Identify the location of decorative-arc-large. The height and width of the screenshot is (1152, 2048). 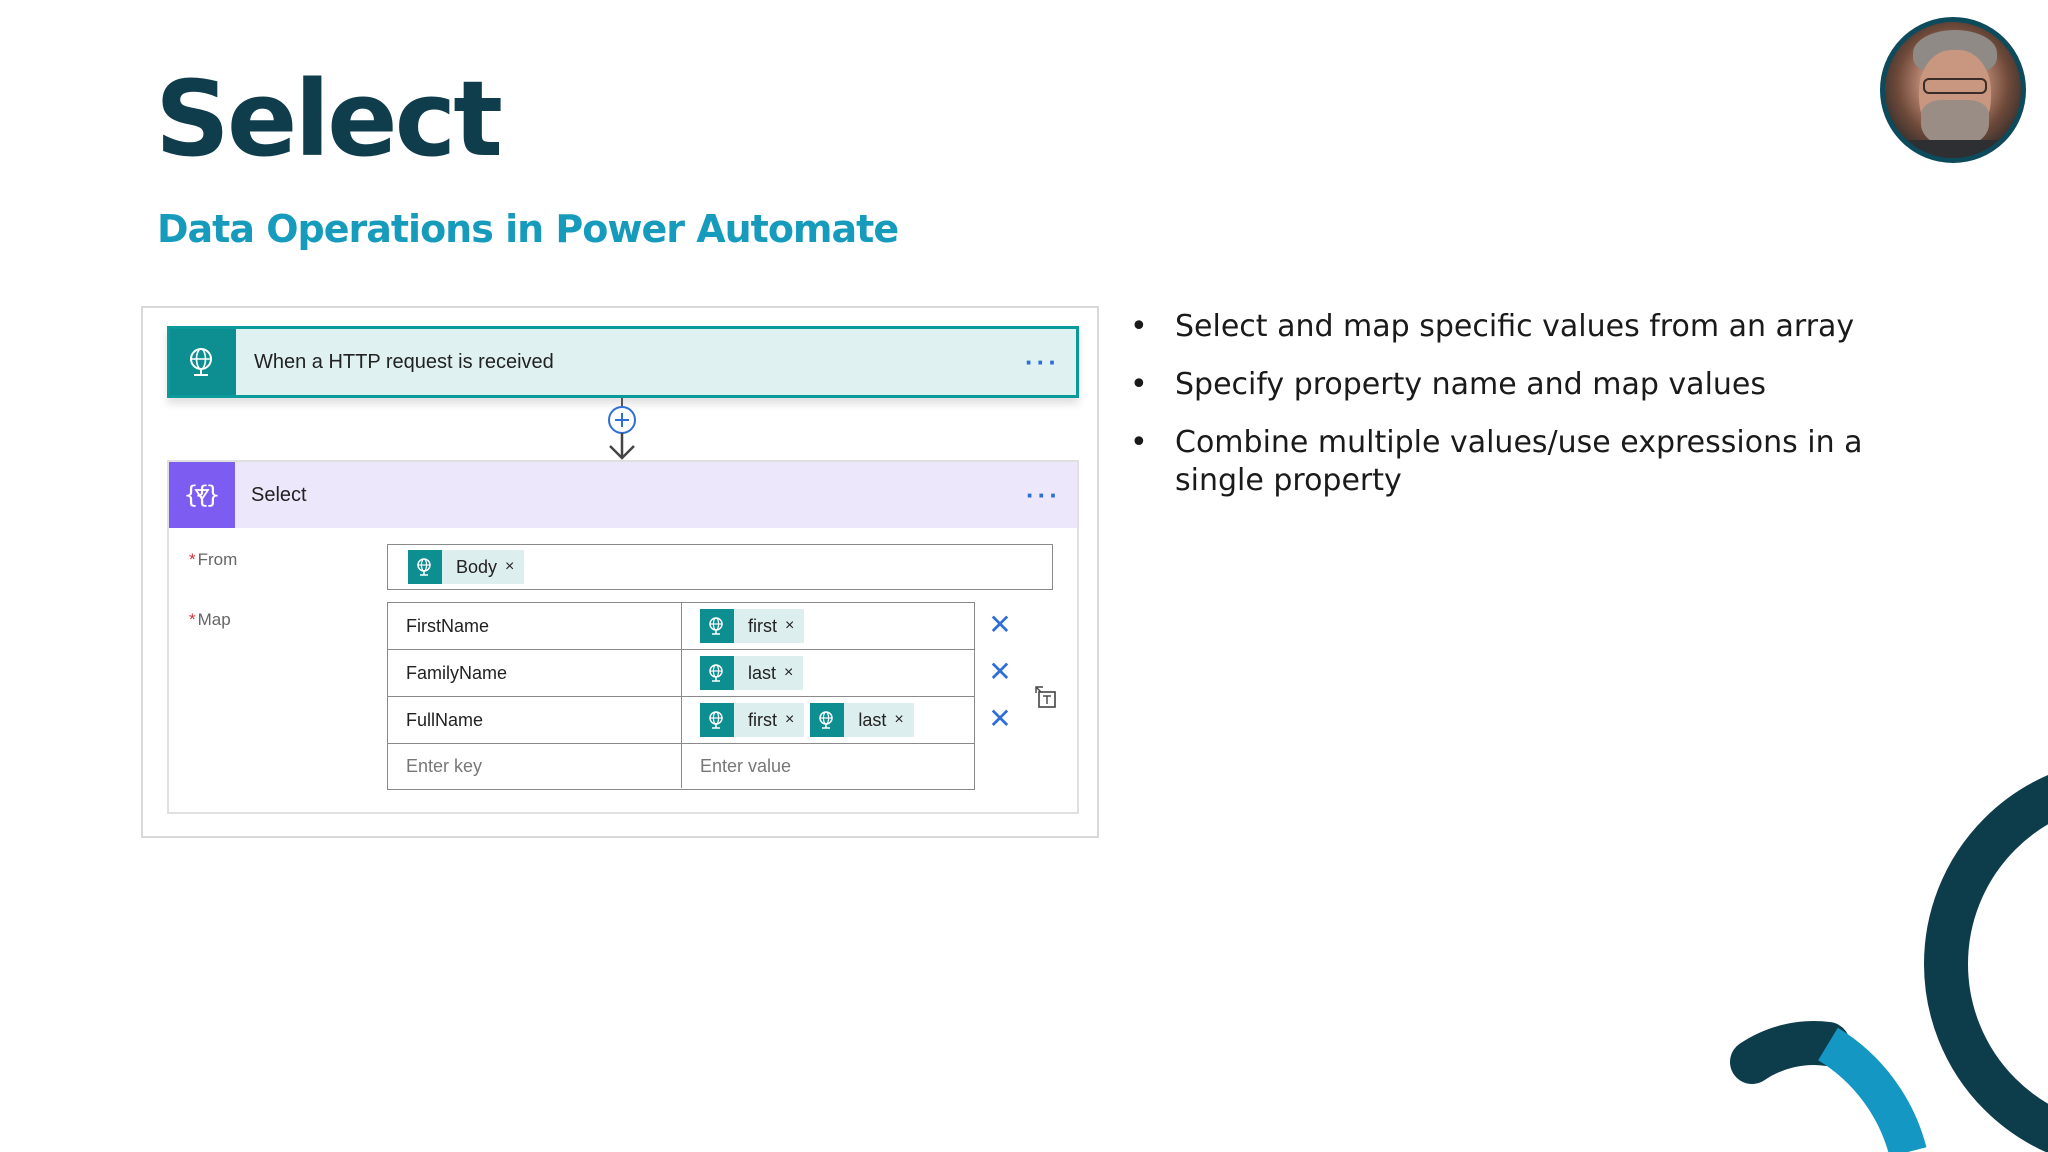
(1986, 963).